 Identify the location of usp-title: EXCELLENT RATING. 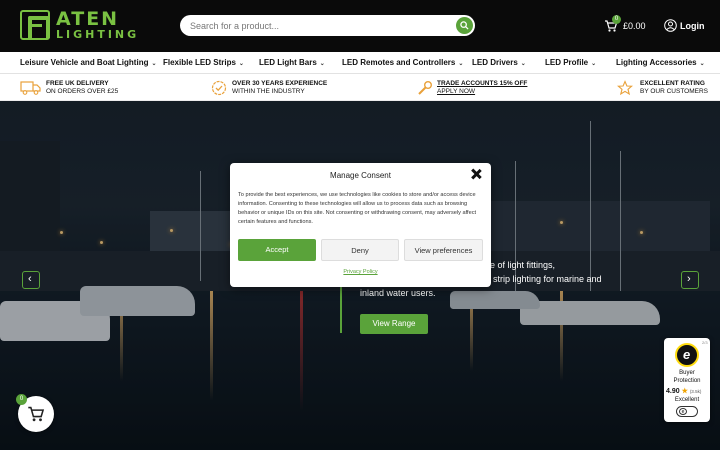
(672, 83).